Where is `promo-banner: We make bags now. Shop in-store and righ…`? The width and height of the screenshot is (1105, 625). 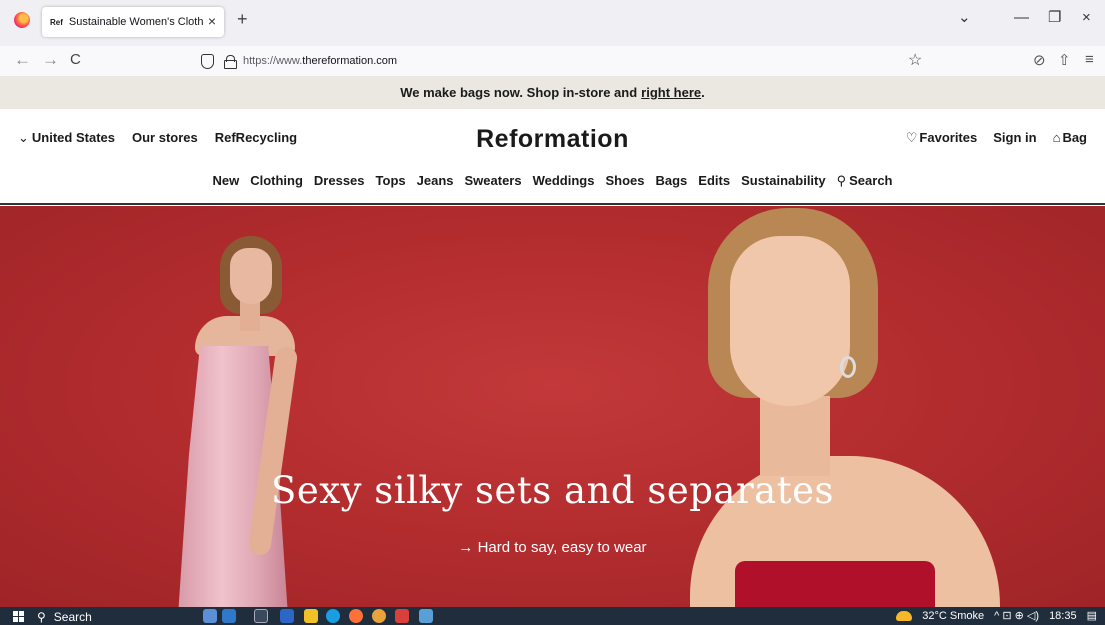
promo-banner: We make bags now. Shop in-store and righ… is located at coordinates (552, 92).